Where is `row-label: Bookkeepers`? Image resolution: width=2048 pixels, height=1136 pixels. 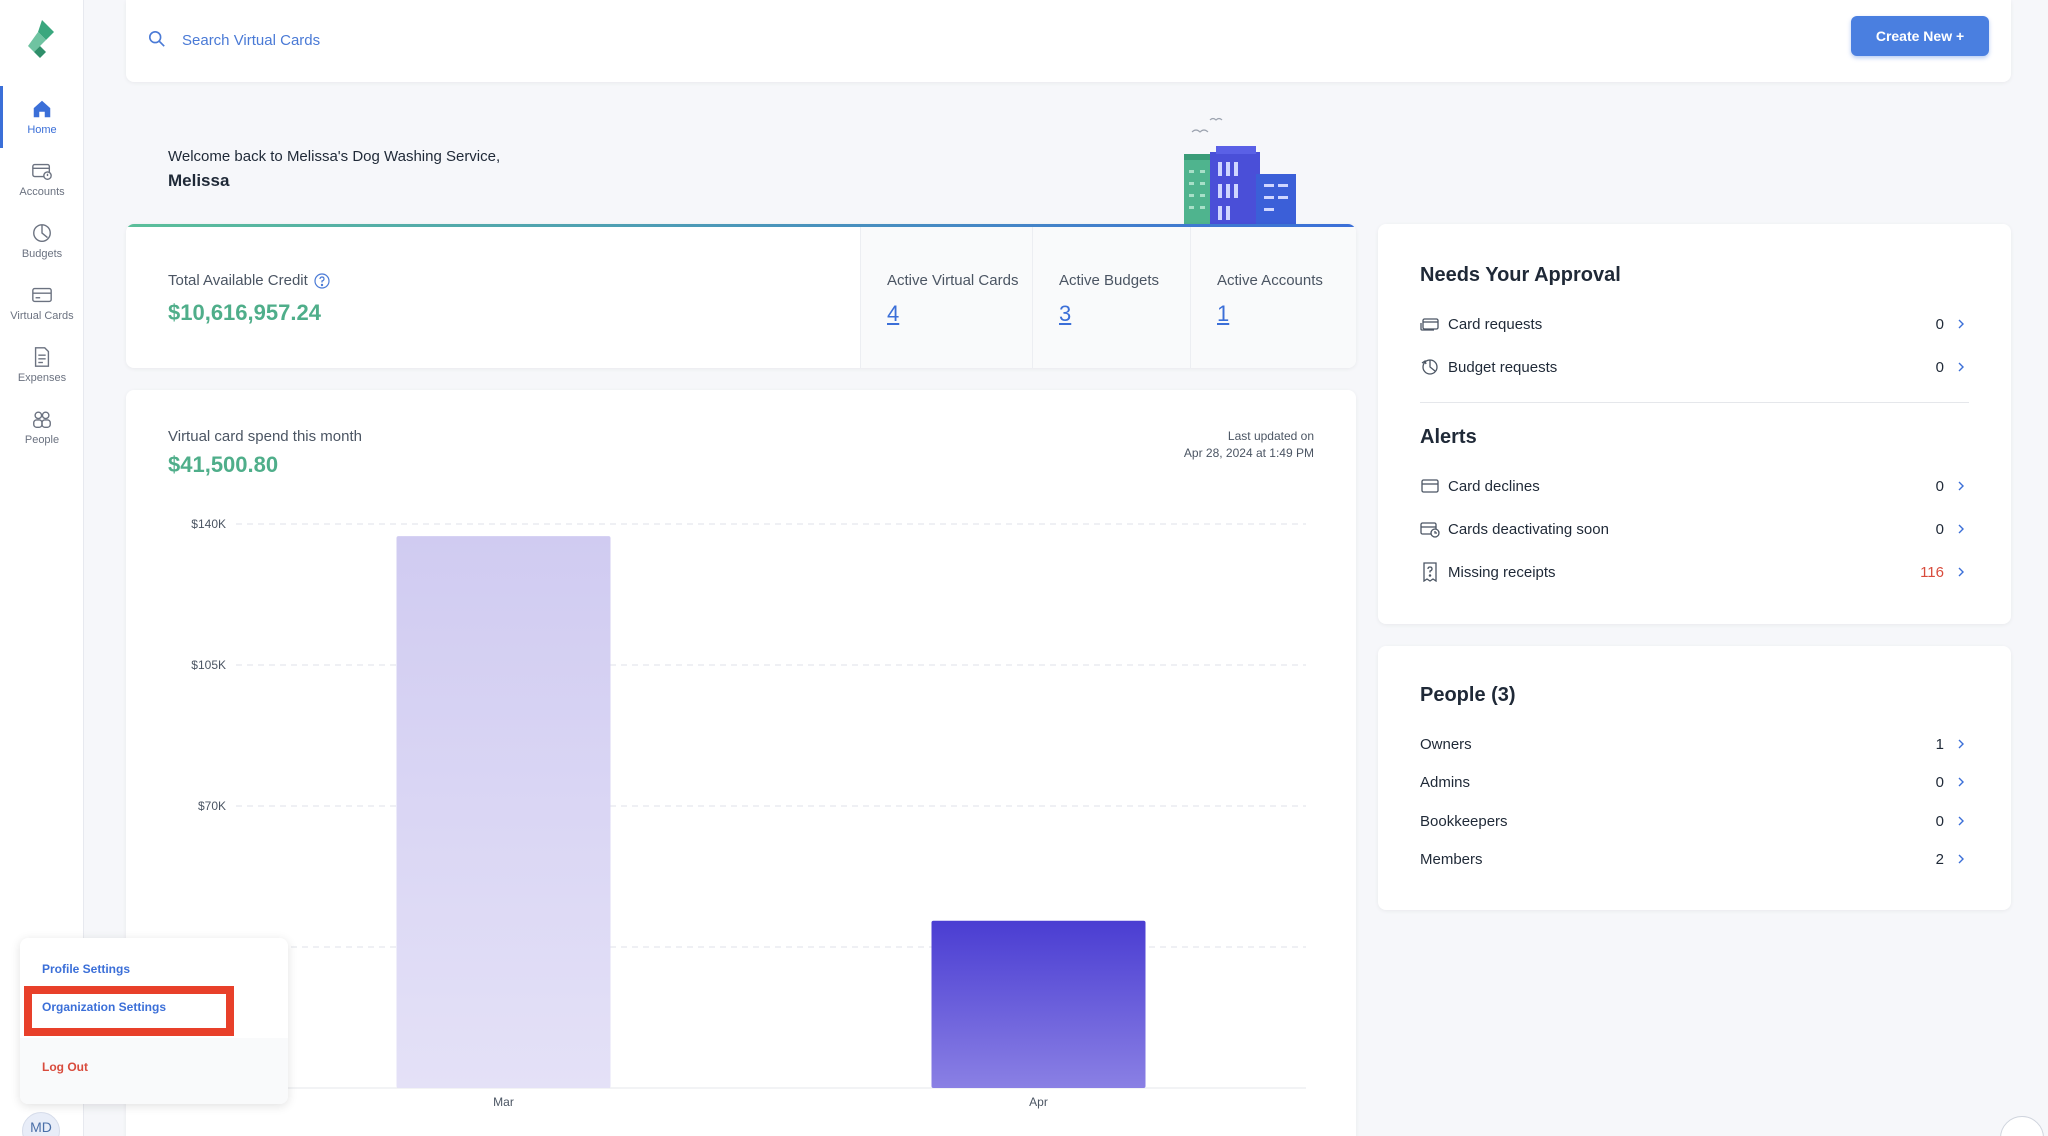
row-label: Bookkeepers is located at coordinates (1464, 821).